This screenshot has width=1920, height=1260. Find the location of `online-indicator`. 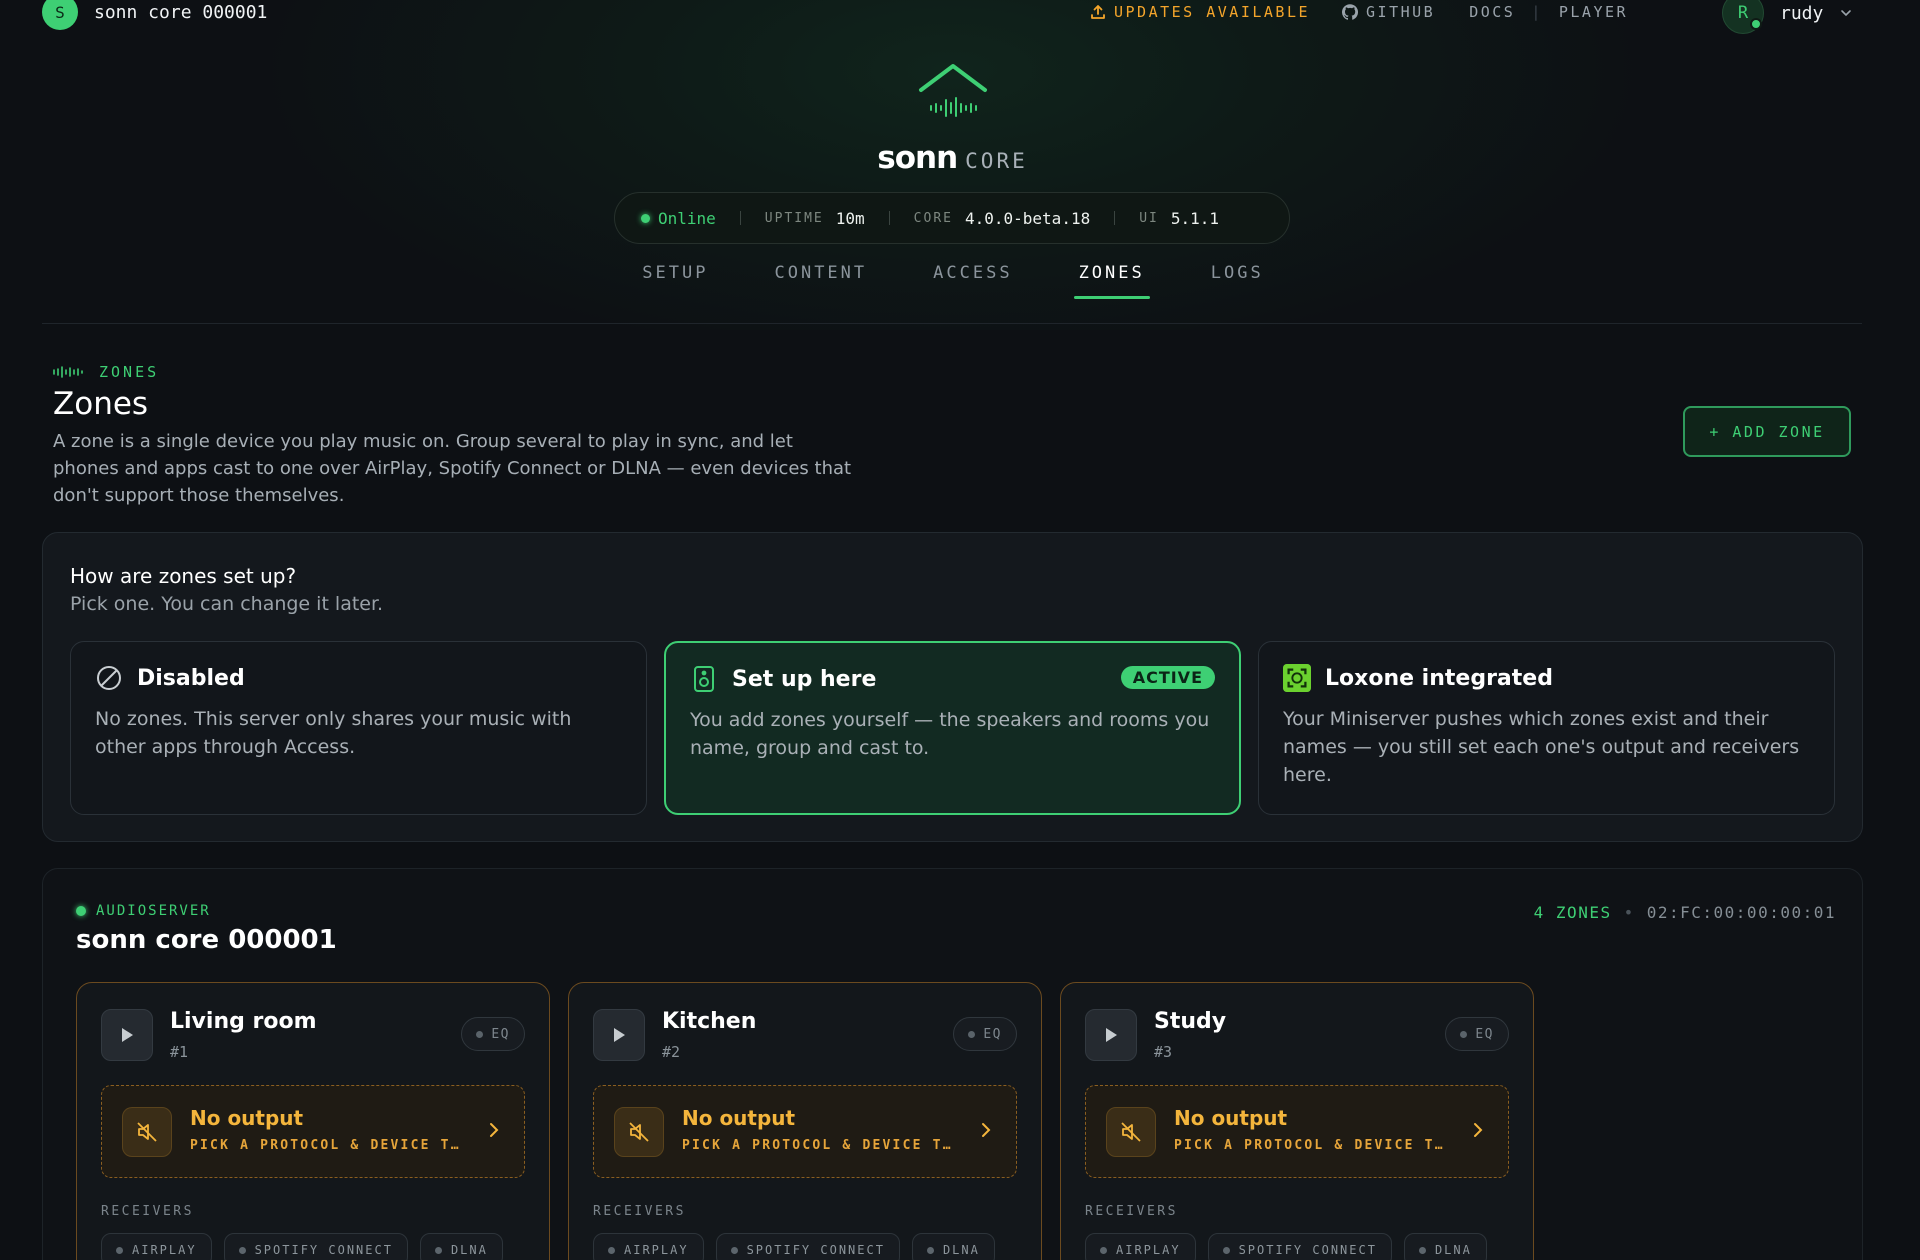

online-indicator is located at coordinates (1756, 24).